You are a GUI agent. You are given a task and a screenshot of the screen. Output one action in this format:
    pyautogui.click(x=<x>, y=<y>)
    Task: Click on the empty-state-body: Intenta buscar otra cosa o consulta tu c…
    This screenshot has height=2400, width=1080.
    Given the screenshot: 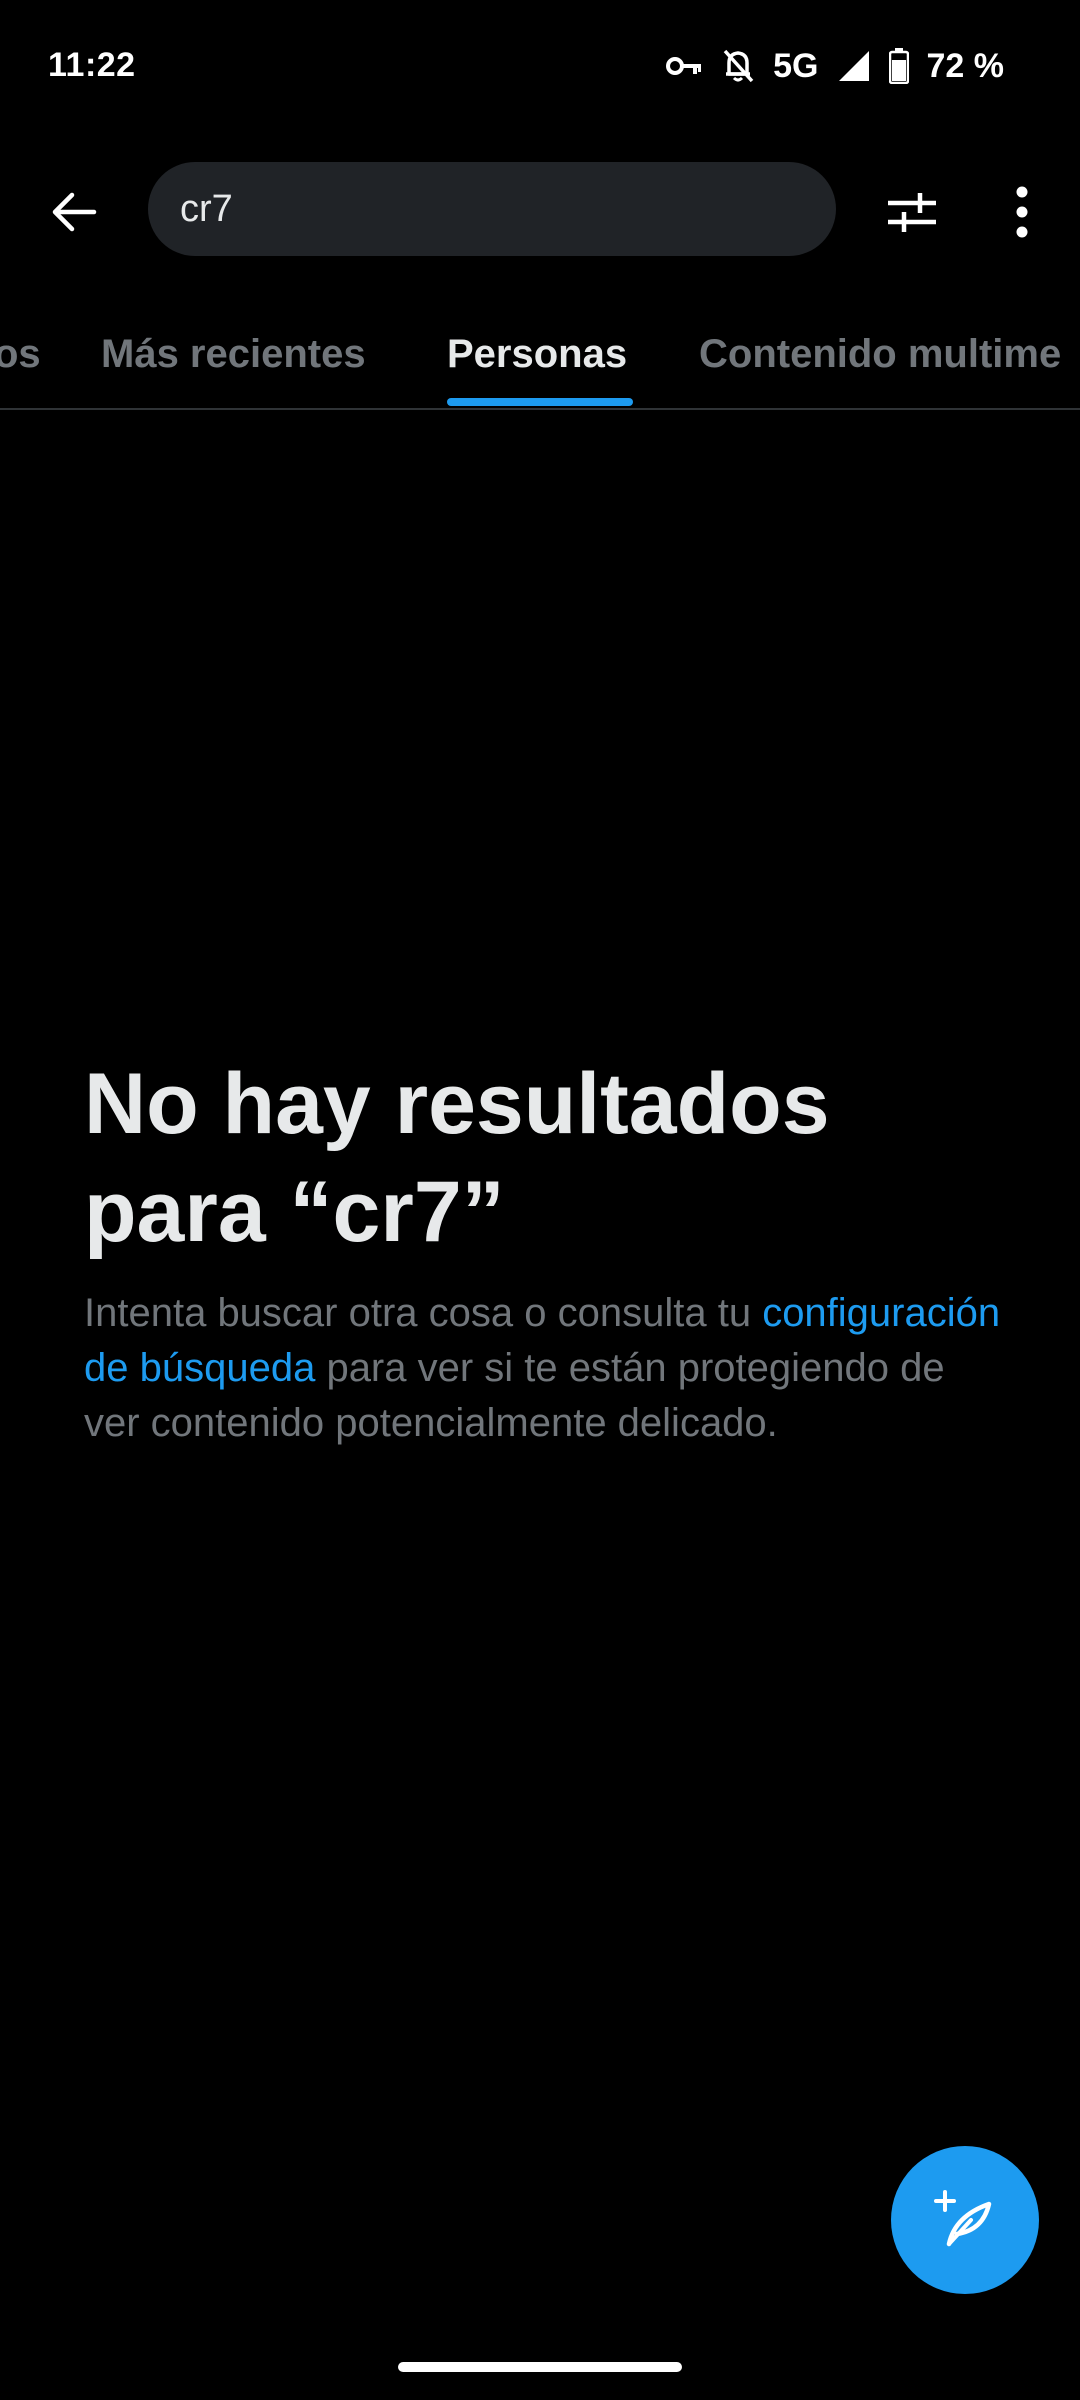 What is the action you would take?
    pyautogui.click(x=544, y=1368)
    